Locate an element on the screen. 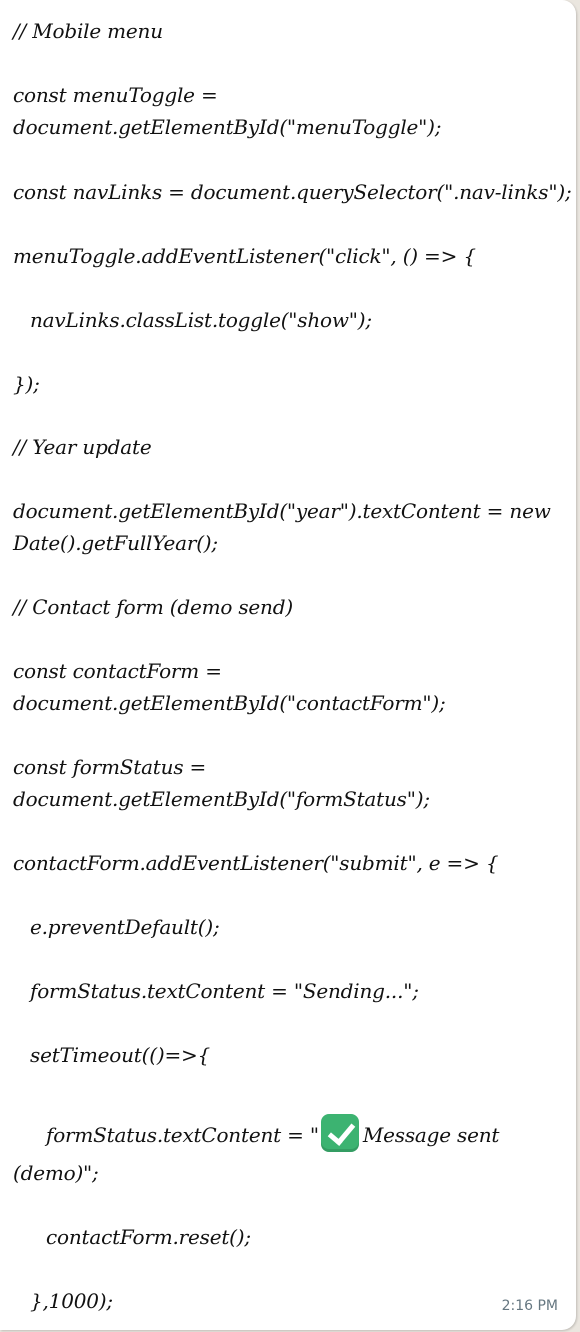 Image resolution: width=580 pixels, height=1332 pixels. code-line: document.getElementById("contactForm"); is located at coordinates (229, 703).